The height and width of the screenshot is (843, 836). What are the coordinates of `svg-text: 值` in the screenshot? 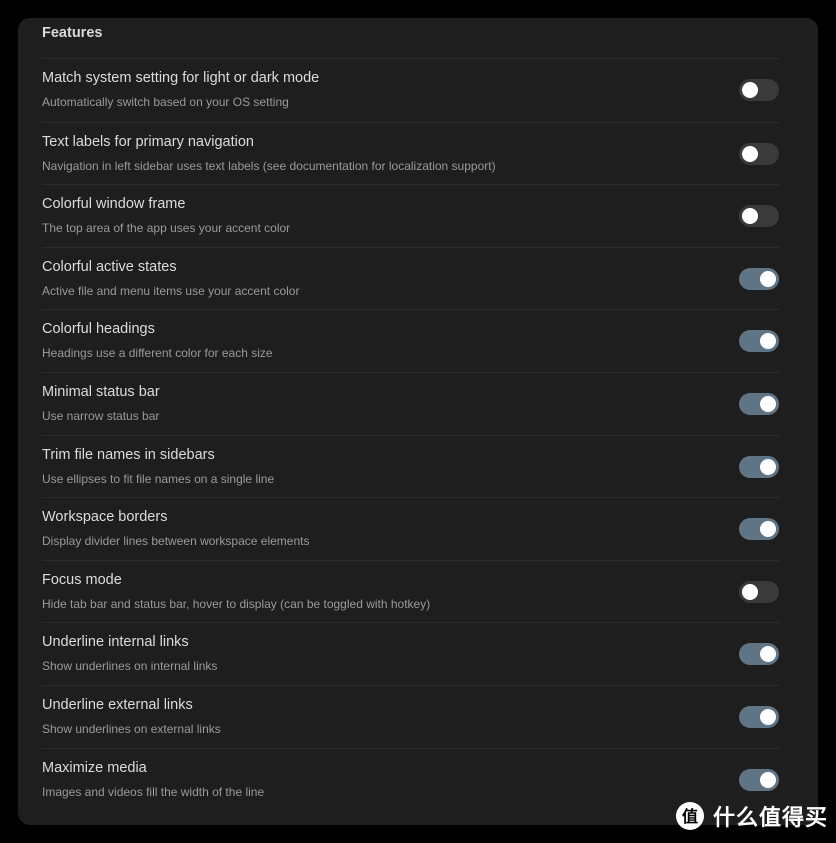 It's located at (690, 816).